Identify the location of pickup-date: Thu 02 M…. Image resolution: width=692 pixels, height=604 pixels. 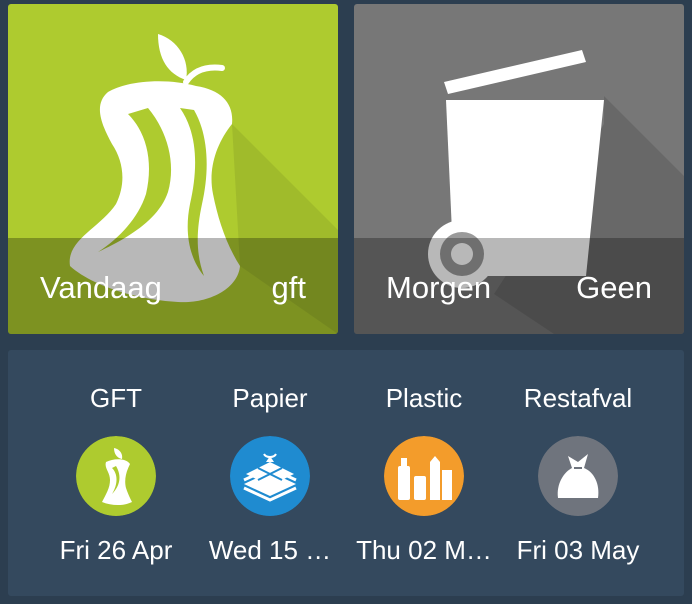
(424, 550).